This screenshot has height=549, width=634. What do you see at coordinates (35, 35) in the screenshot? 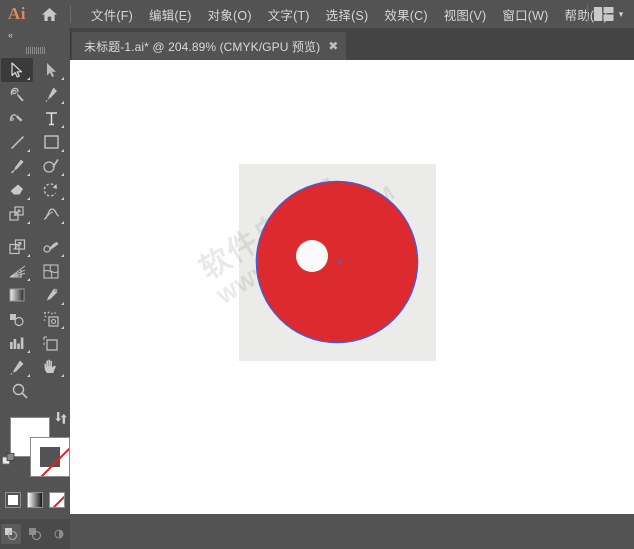
I see `collapse-panel-icon: «` at bounding box center [35, 35].